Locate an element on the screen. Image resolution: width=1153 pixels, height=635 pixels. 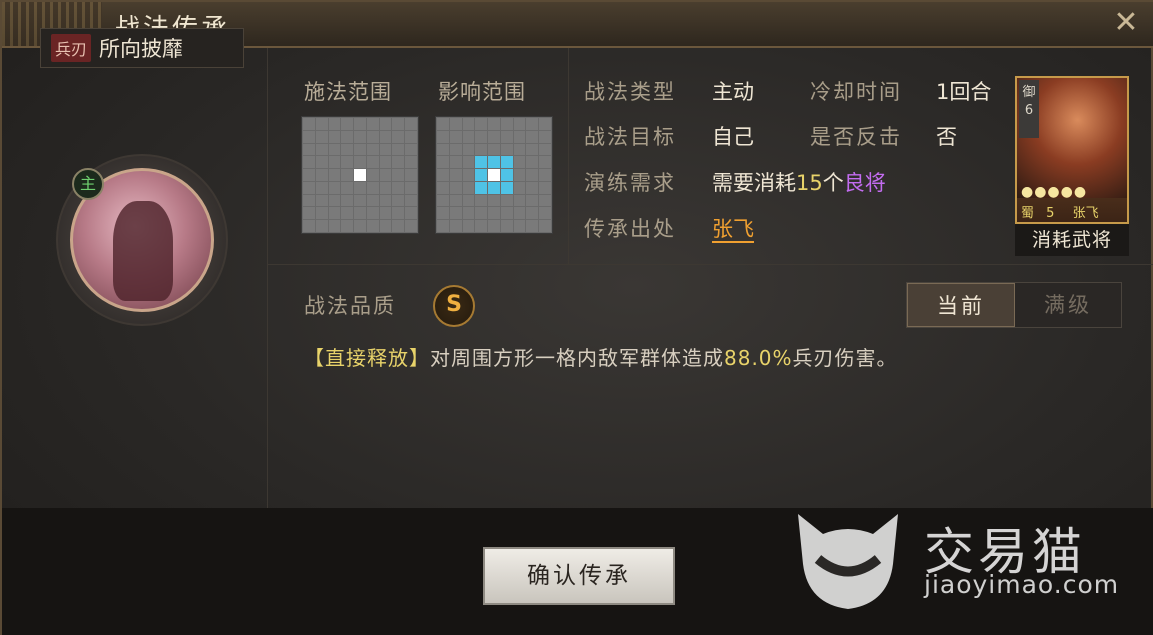
cast-range-grid is located at coordinates (360, 175).